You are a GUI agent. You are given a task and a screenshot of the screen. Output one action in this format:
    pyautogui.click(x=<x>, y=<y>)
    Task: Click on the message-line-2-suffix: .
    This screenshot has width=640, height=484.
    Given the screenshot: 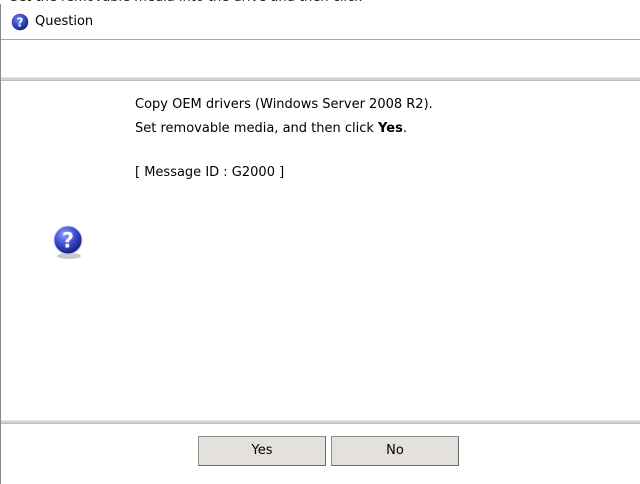 What is the action you would take?
    pyautogui.click(x=404, y=128)
    